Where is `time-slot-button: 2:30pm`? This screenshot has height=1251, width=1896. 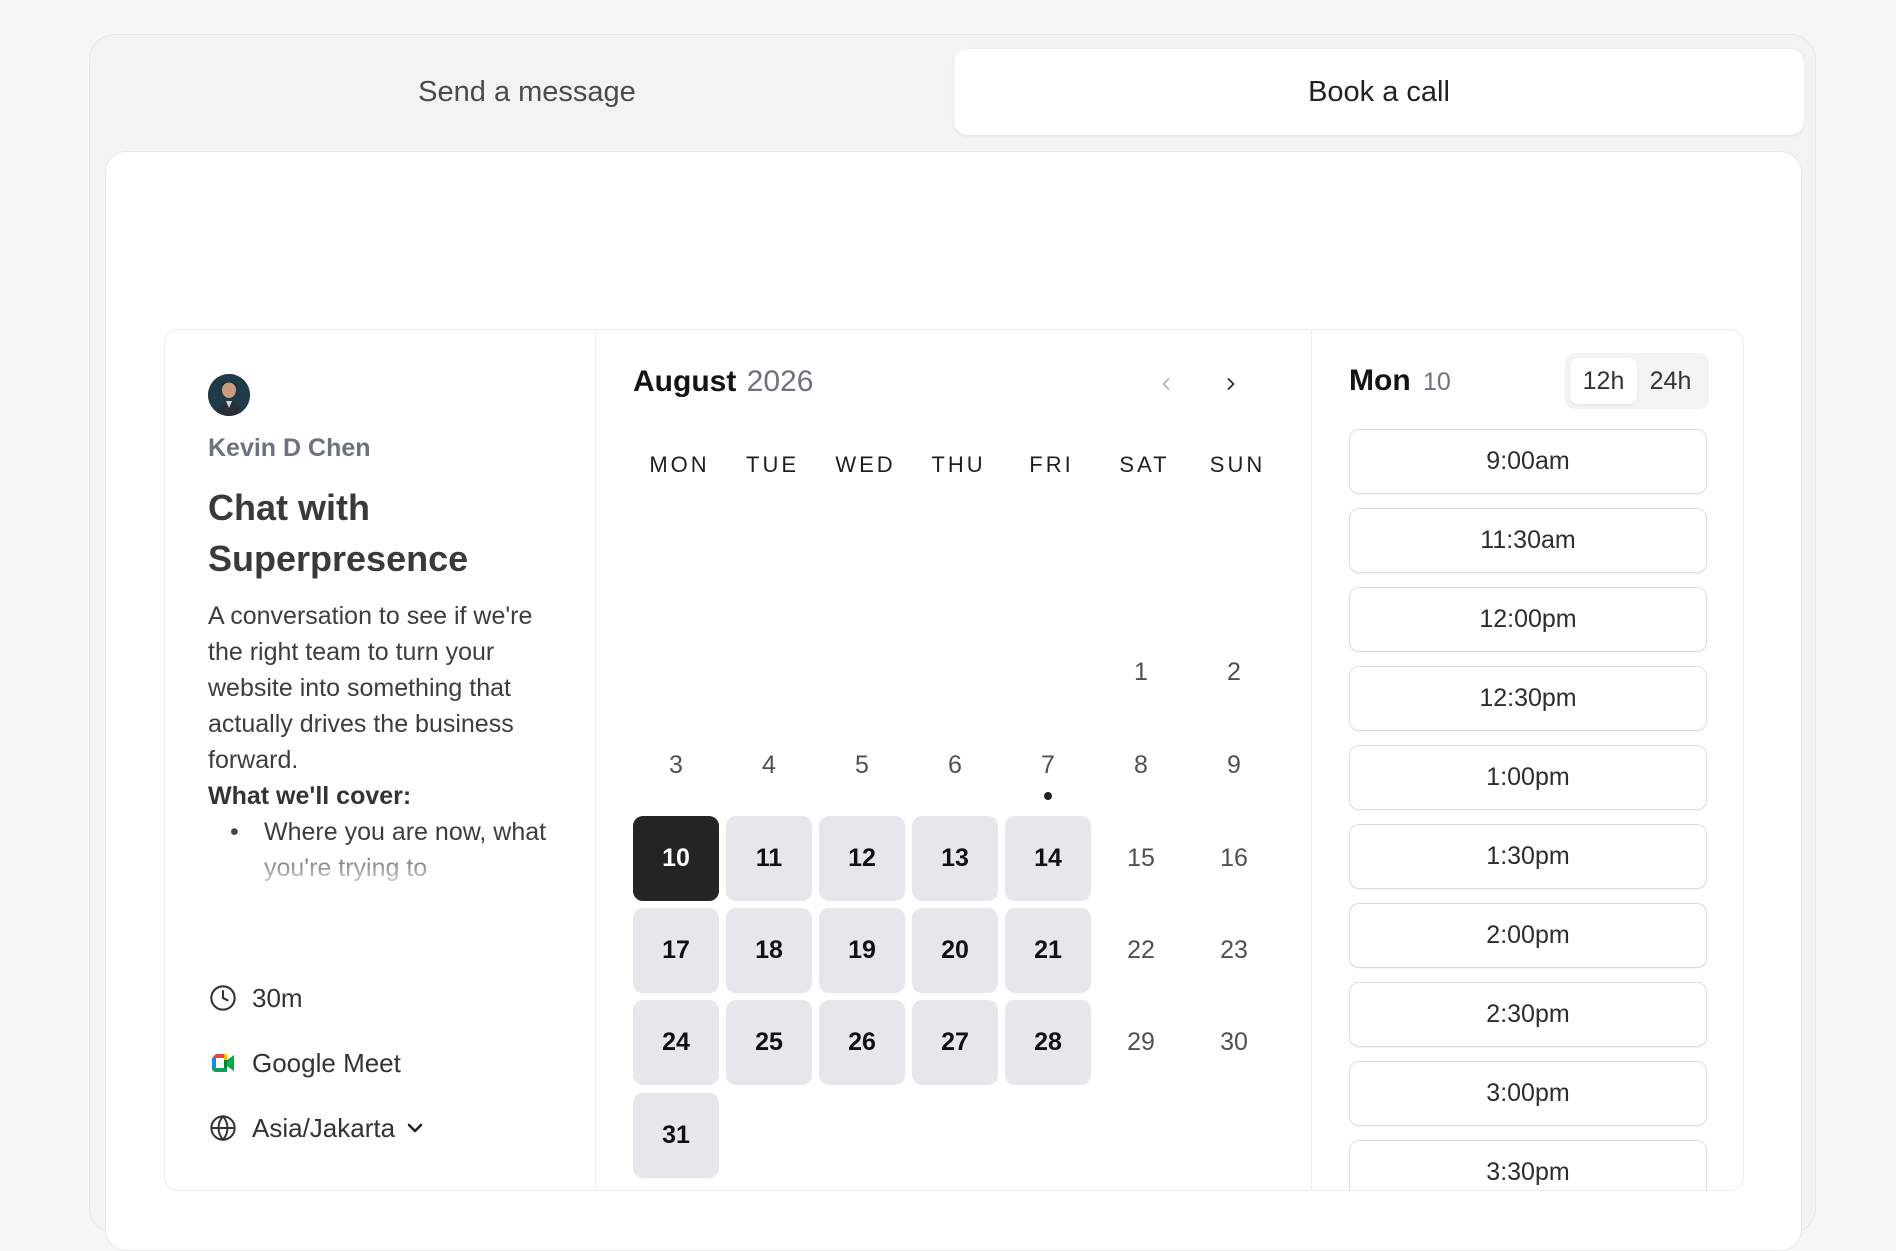 time-slot-button: 2:30pm is located at coordinates (1528, 1014).